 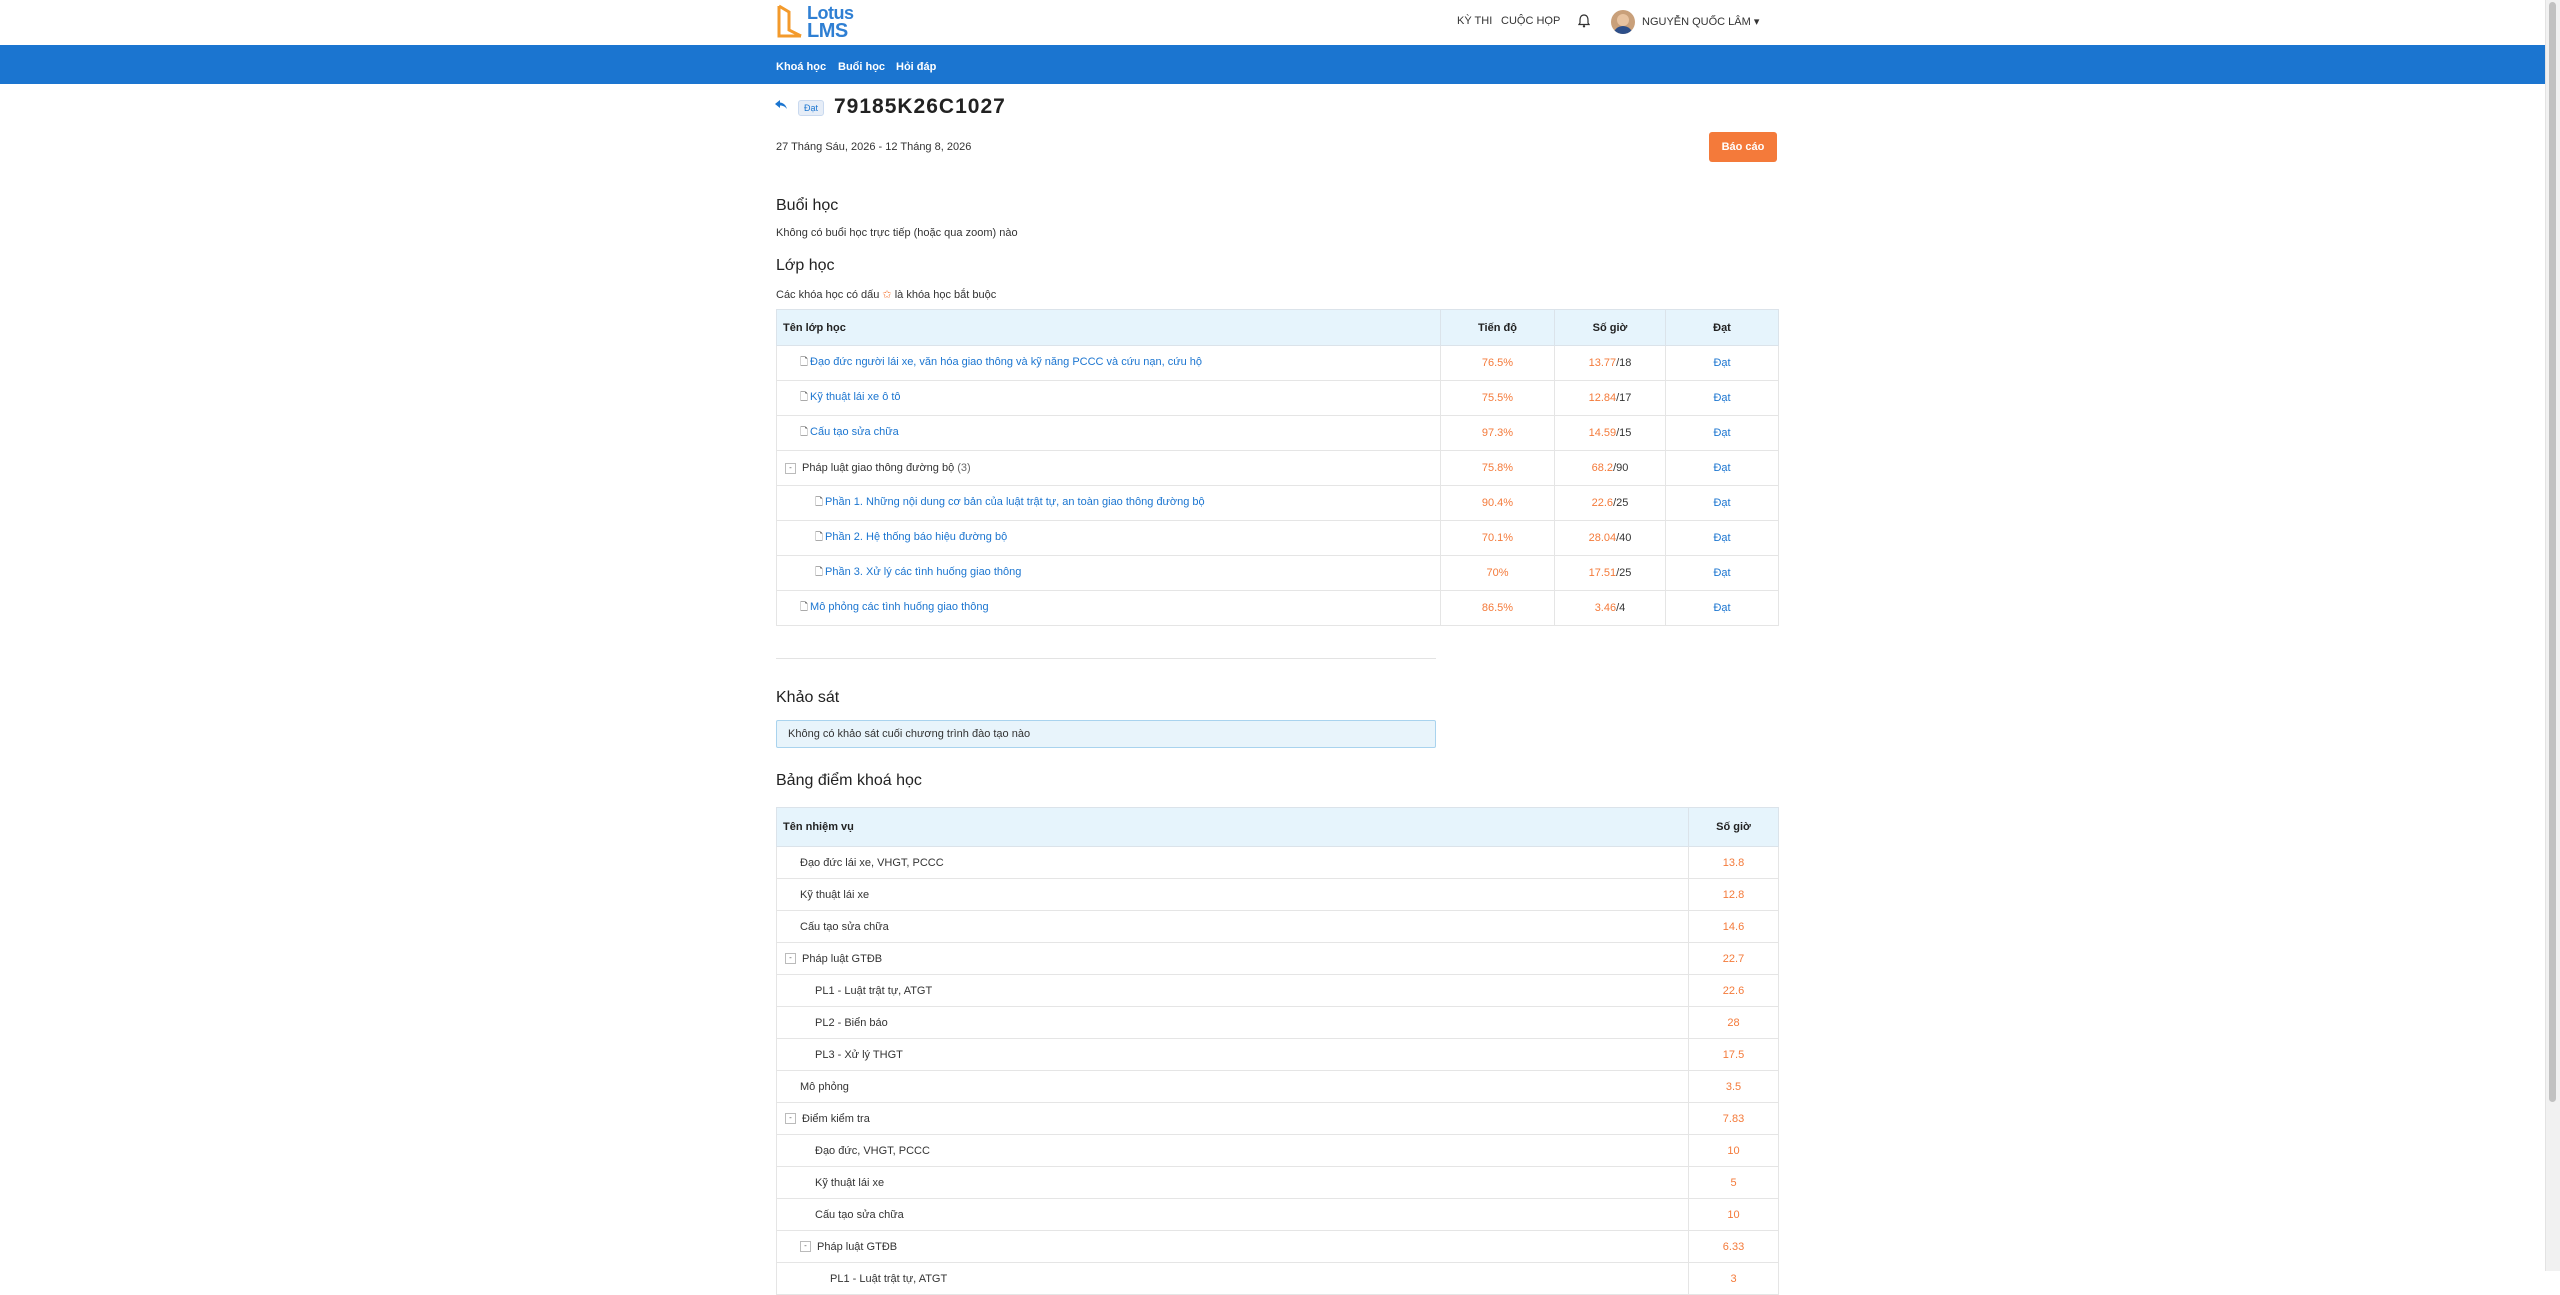 What do you see at coordinates (1624, 398) in the screenshot?
I see `hours-total: /17` at bounding box center [1624, 398].